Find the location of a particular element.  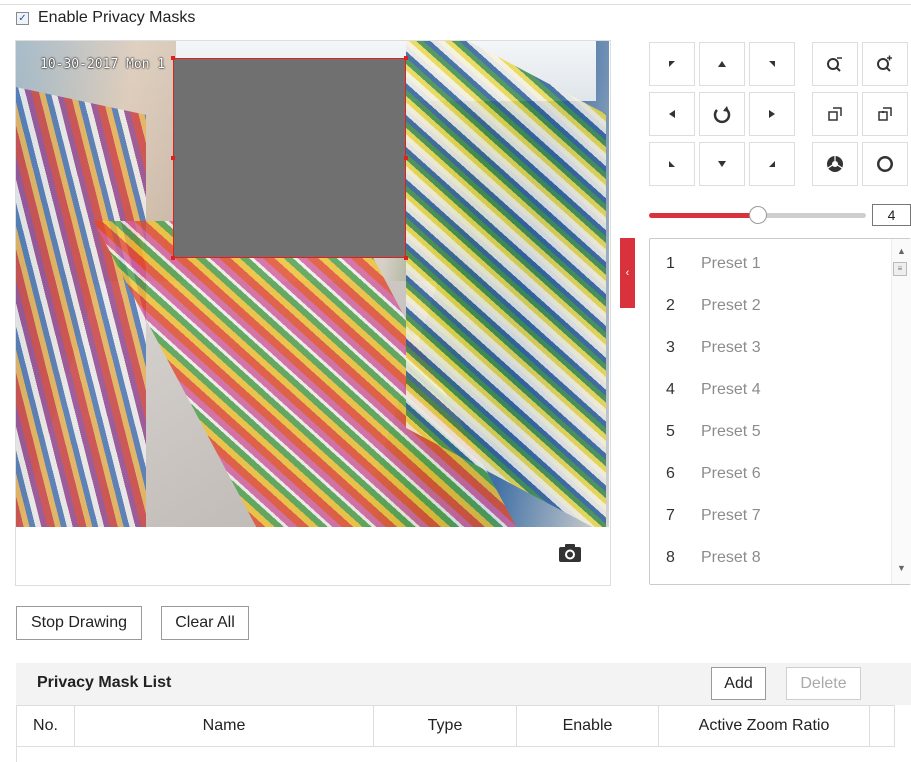

privacy-mask-region is located at coordinates (289, 158).